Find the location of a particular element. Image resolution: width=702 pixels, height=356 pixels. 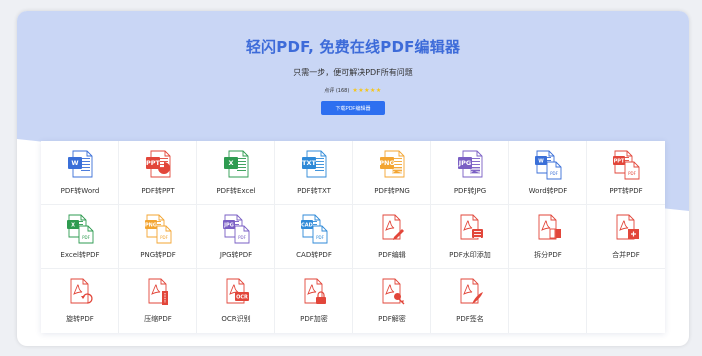

page-subtitle: 只需一步，便可解决PDF所有问题 is located at coordinates (353, 72).